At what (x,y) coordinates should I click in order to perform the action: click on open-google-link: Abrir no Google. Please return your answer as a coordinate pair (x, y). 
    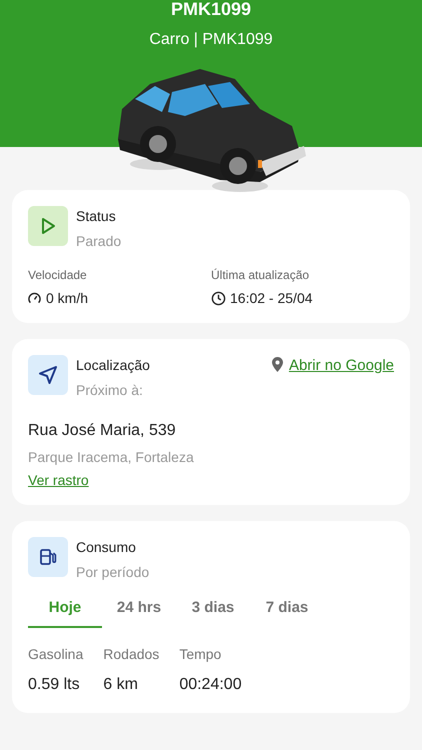
    Looking at the image, I should click on (341, 366).